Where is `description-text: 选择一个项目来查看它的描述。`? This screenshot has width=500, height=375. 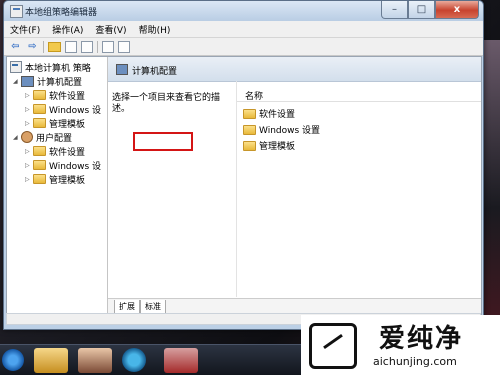 description-text: 选择一个项目来查看它的描述。 is located at coordinates (166, 103).